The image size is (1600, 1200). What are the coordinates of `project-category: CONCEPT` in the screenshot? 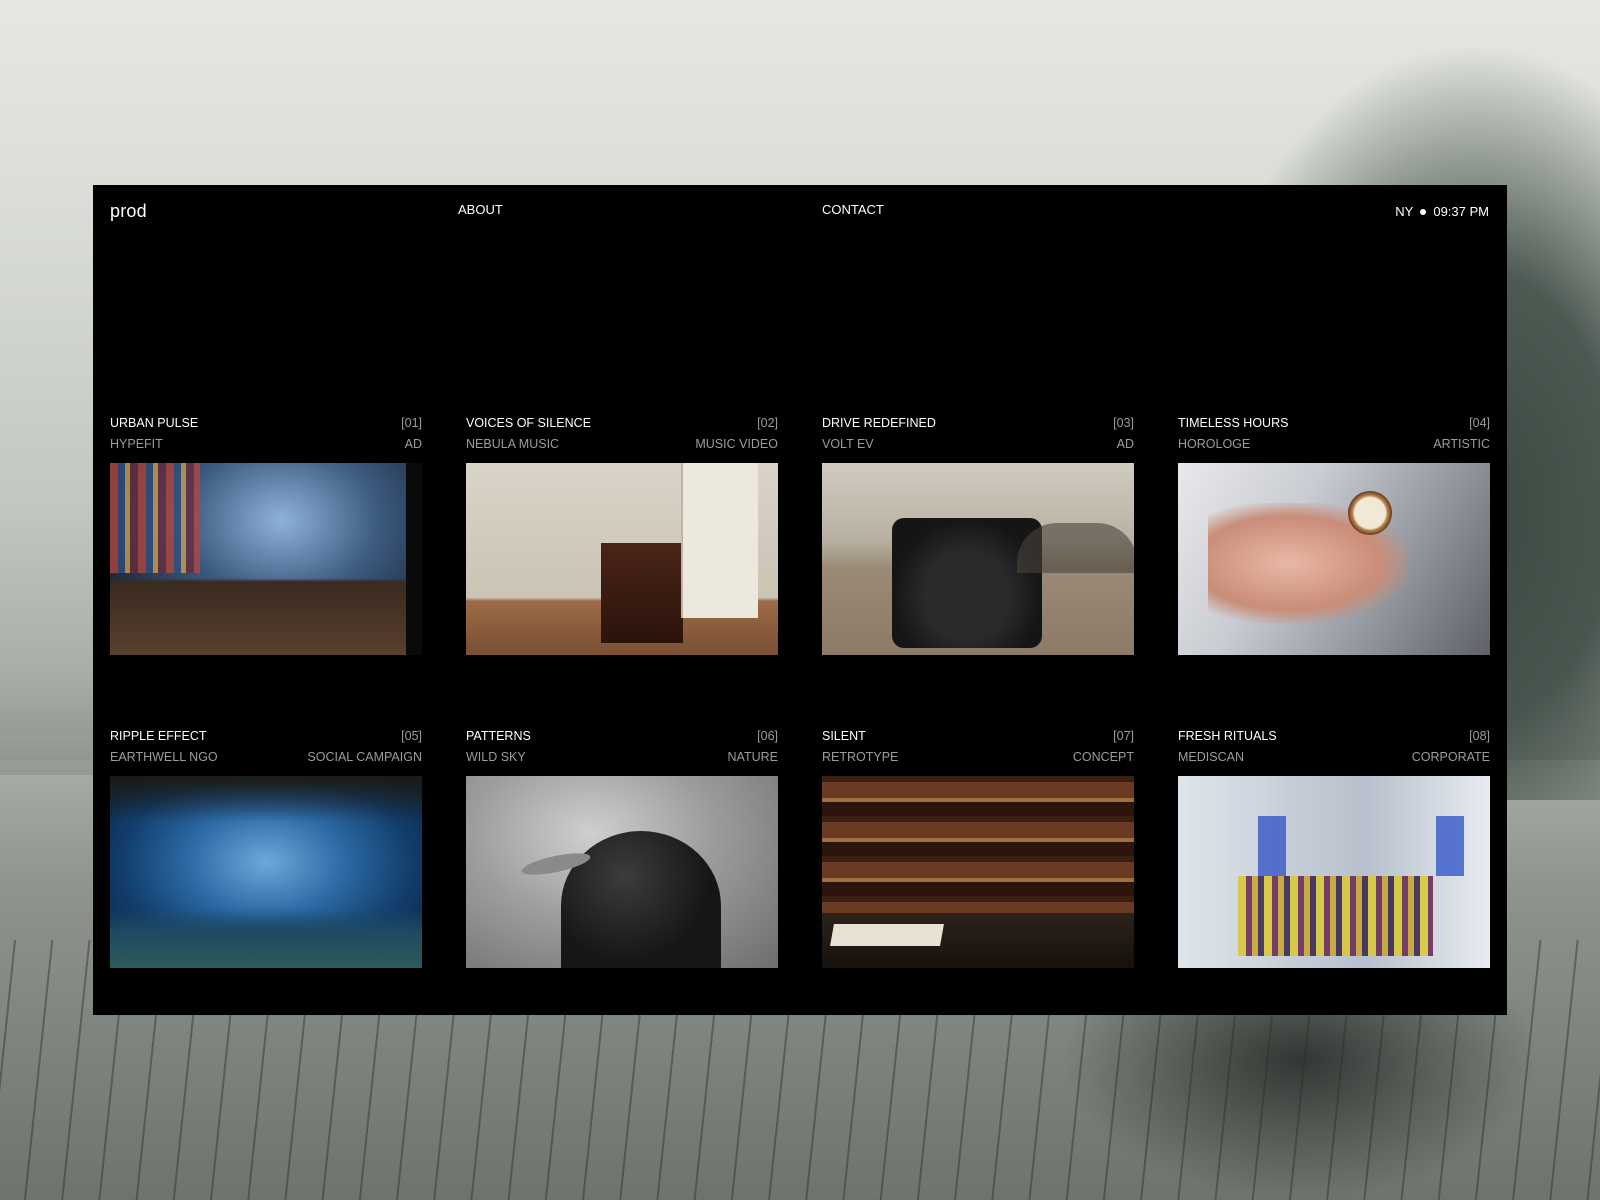 It's located at (1103, 757).